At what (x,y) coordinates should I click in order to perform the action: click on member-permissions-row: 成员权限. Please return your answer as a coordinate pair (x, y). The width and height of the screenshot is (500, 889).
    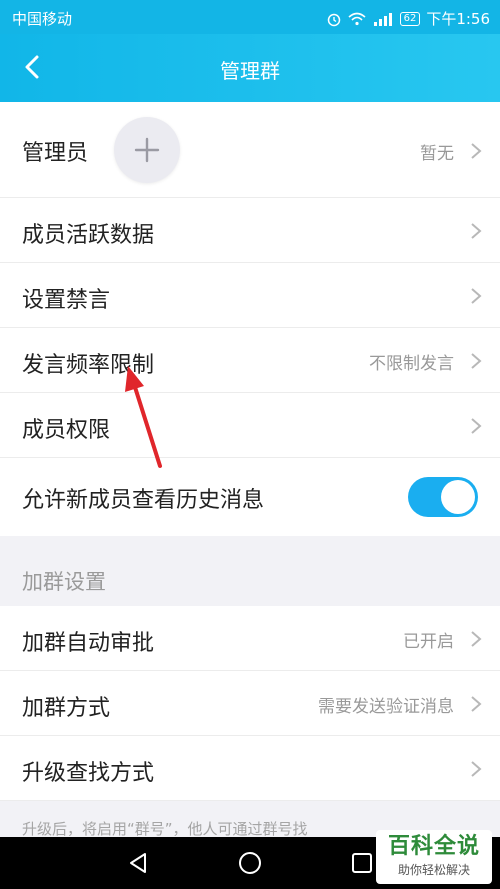
    Looking at the image, I should click on (250, 425).